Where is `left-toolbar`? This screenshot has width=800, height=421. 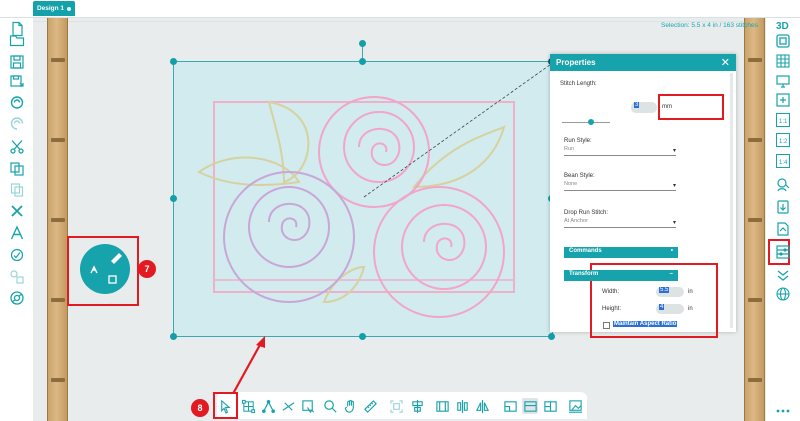
left-toolbar is located at coordinates (16, 219).